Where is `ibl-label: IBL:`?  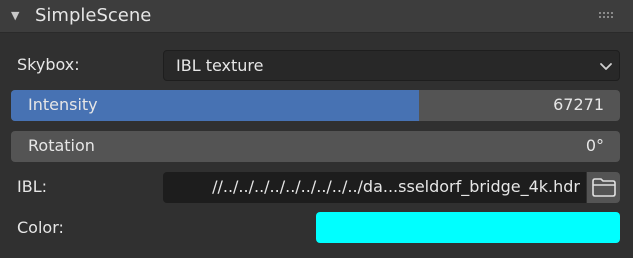 ibl-label: IBL: is located at coordinates (32, 186).